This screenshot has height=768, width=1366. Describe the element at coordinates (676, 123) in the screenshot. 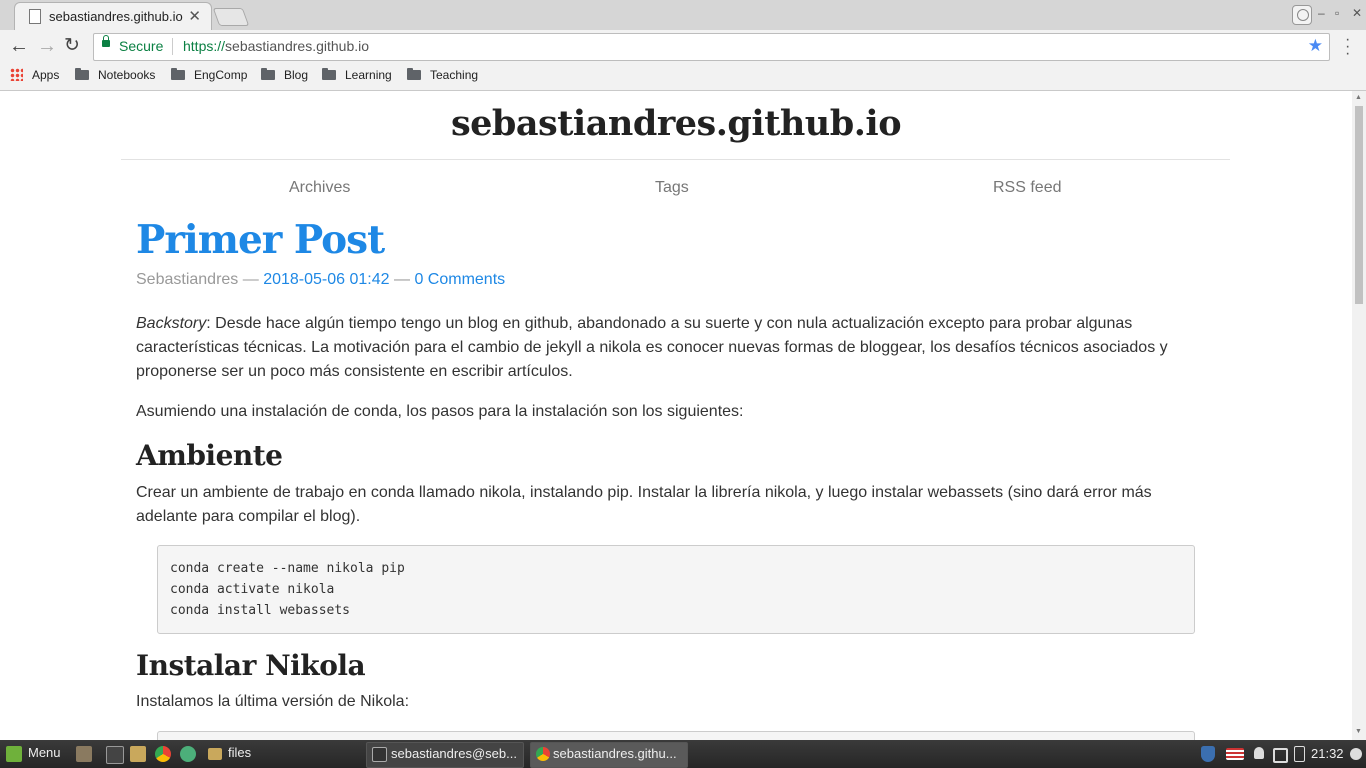

I see `site-title: sebastiandres.github.io` at that location.